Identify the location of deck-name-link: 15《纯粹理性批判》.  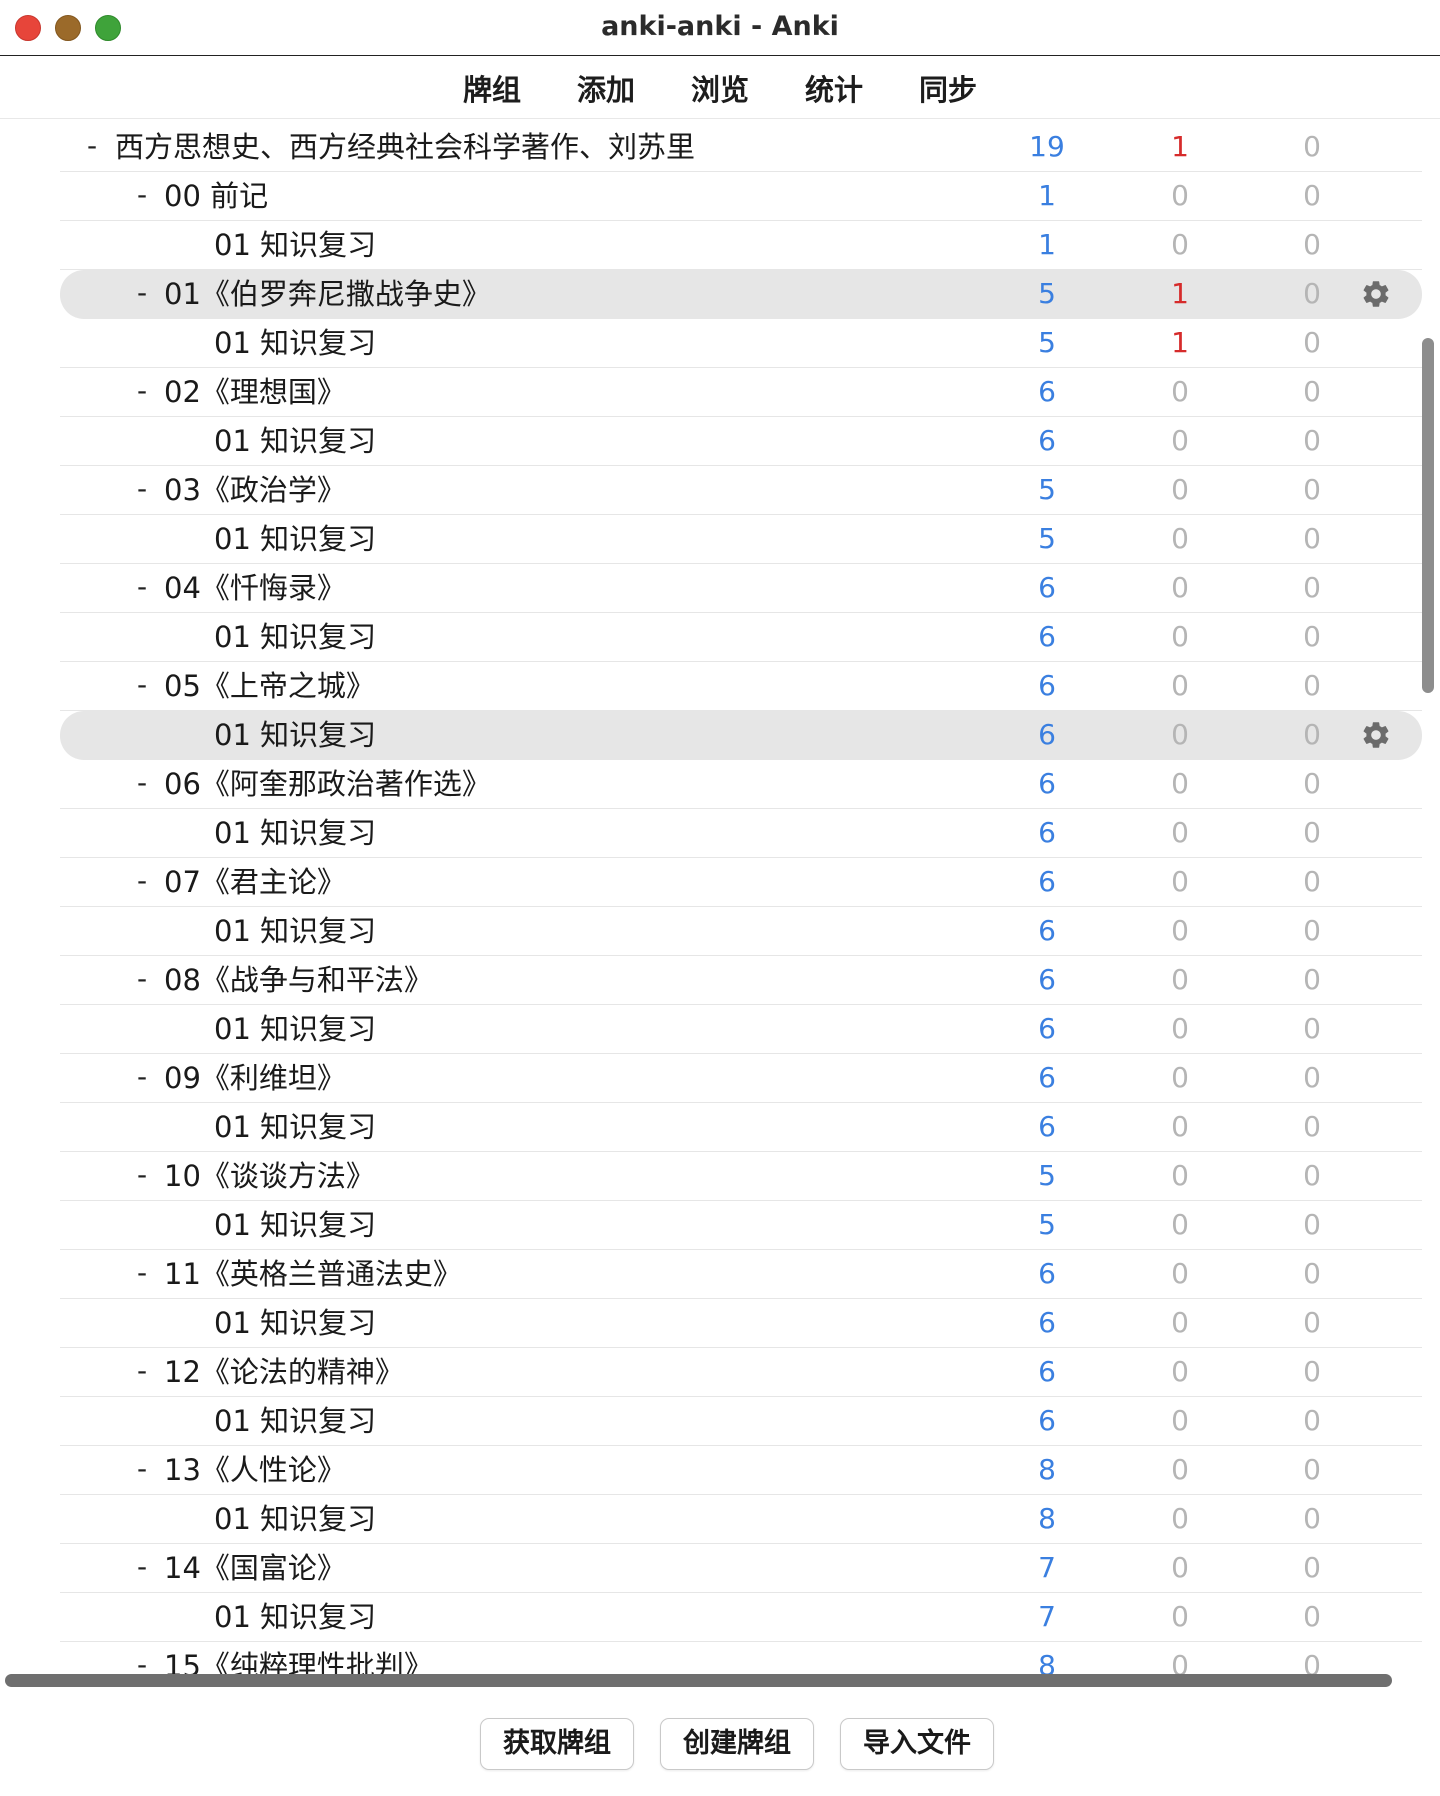
(298, 1658).